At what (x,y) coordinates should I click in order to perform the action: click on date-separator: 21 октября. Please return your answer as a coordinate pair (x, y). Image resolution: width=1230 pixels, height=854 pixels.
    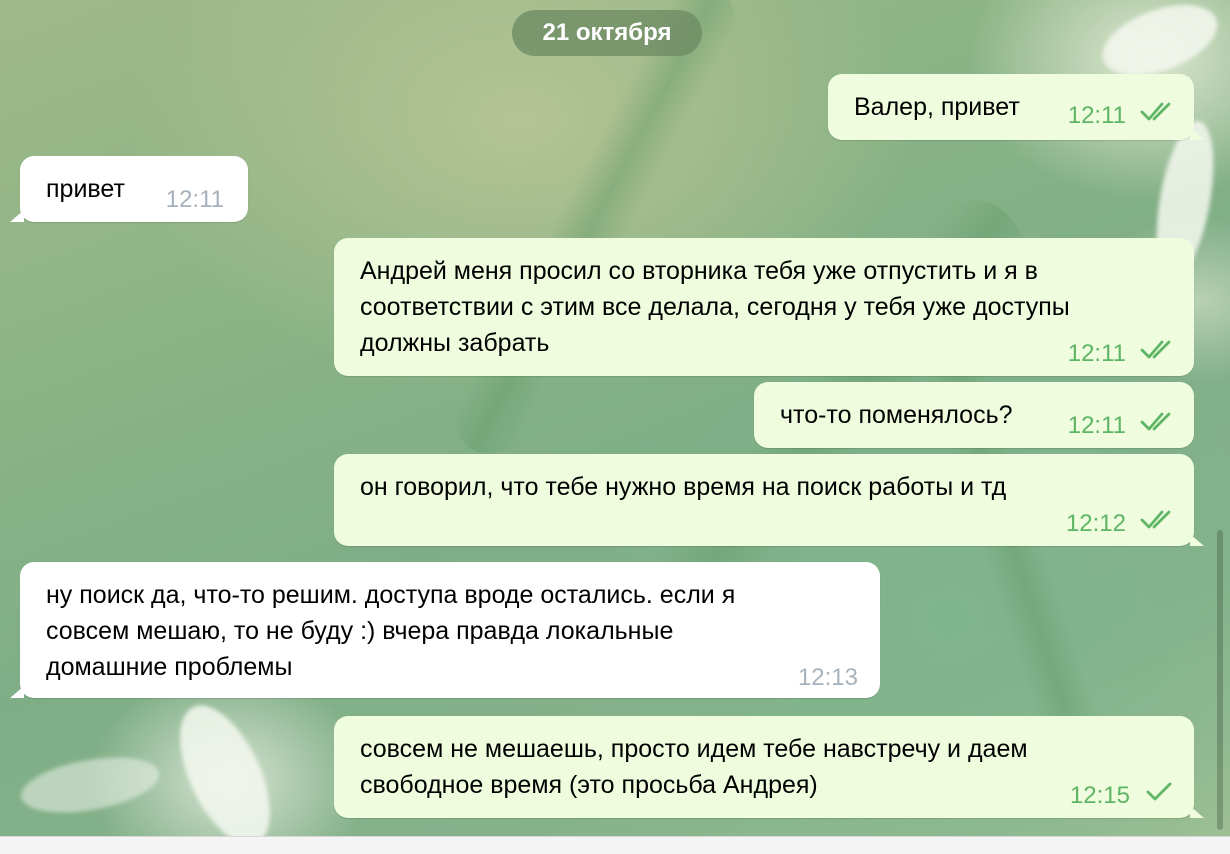
    Looking at the image, I should click on (607, 33).